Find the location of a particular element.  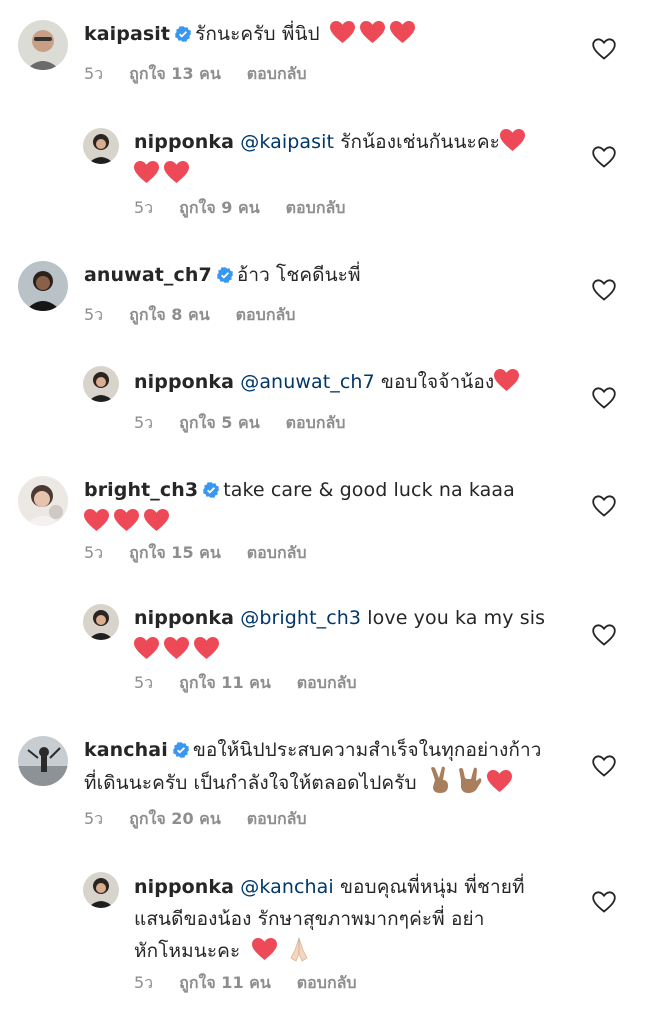

comment-meta: 5ว ถูกใจ 20 คน ตอบกลับ is located at coordinates (208, 819).